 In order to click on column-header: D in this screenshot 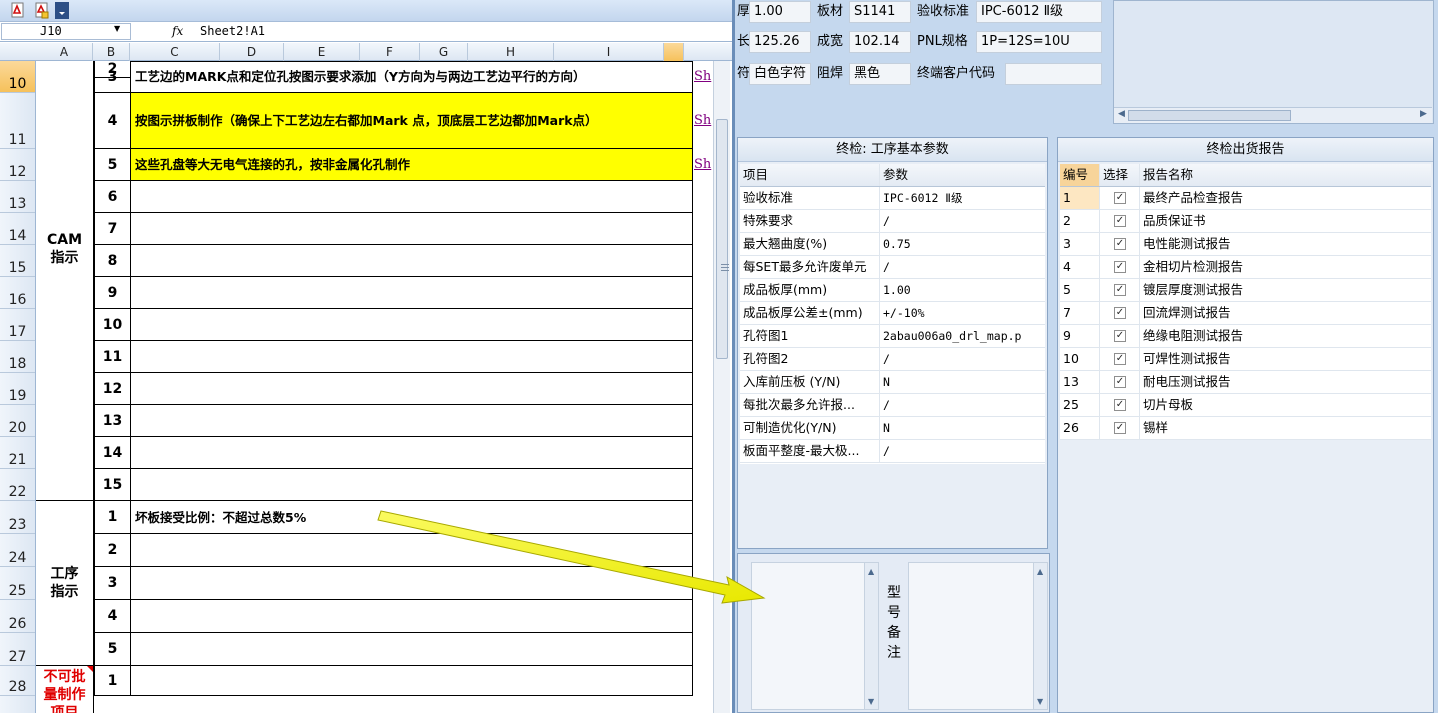, I will do `click(252, 52)`.